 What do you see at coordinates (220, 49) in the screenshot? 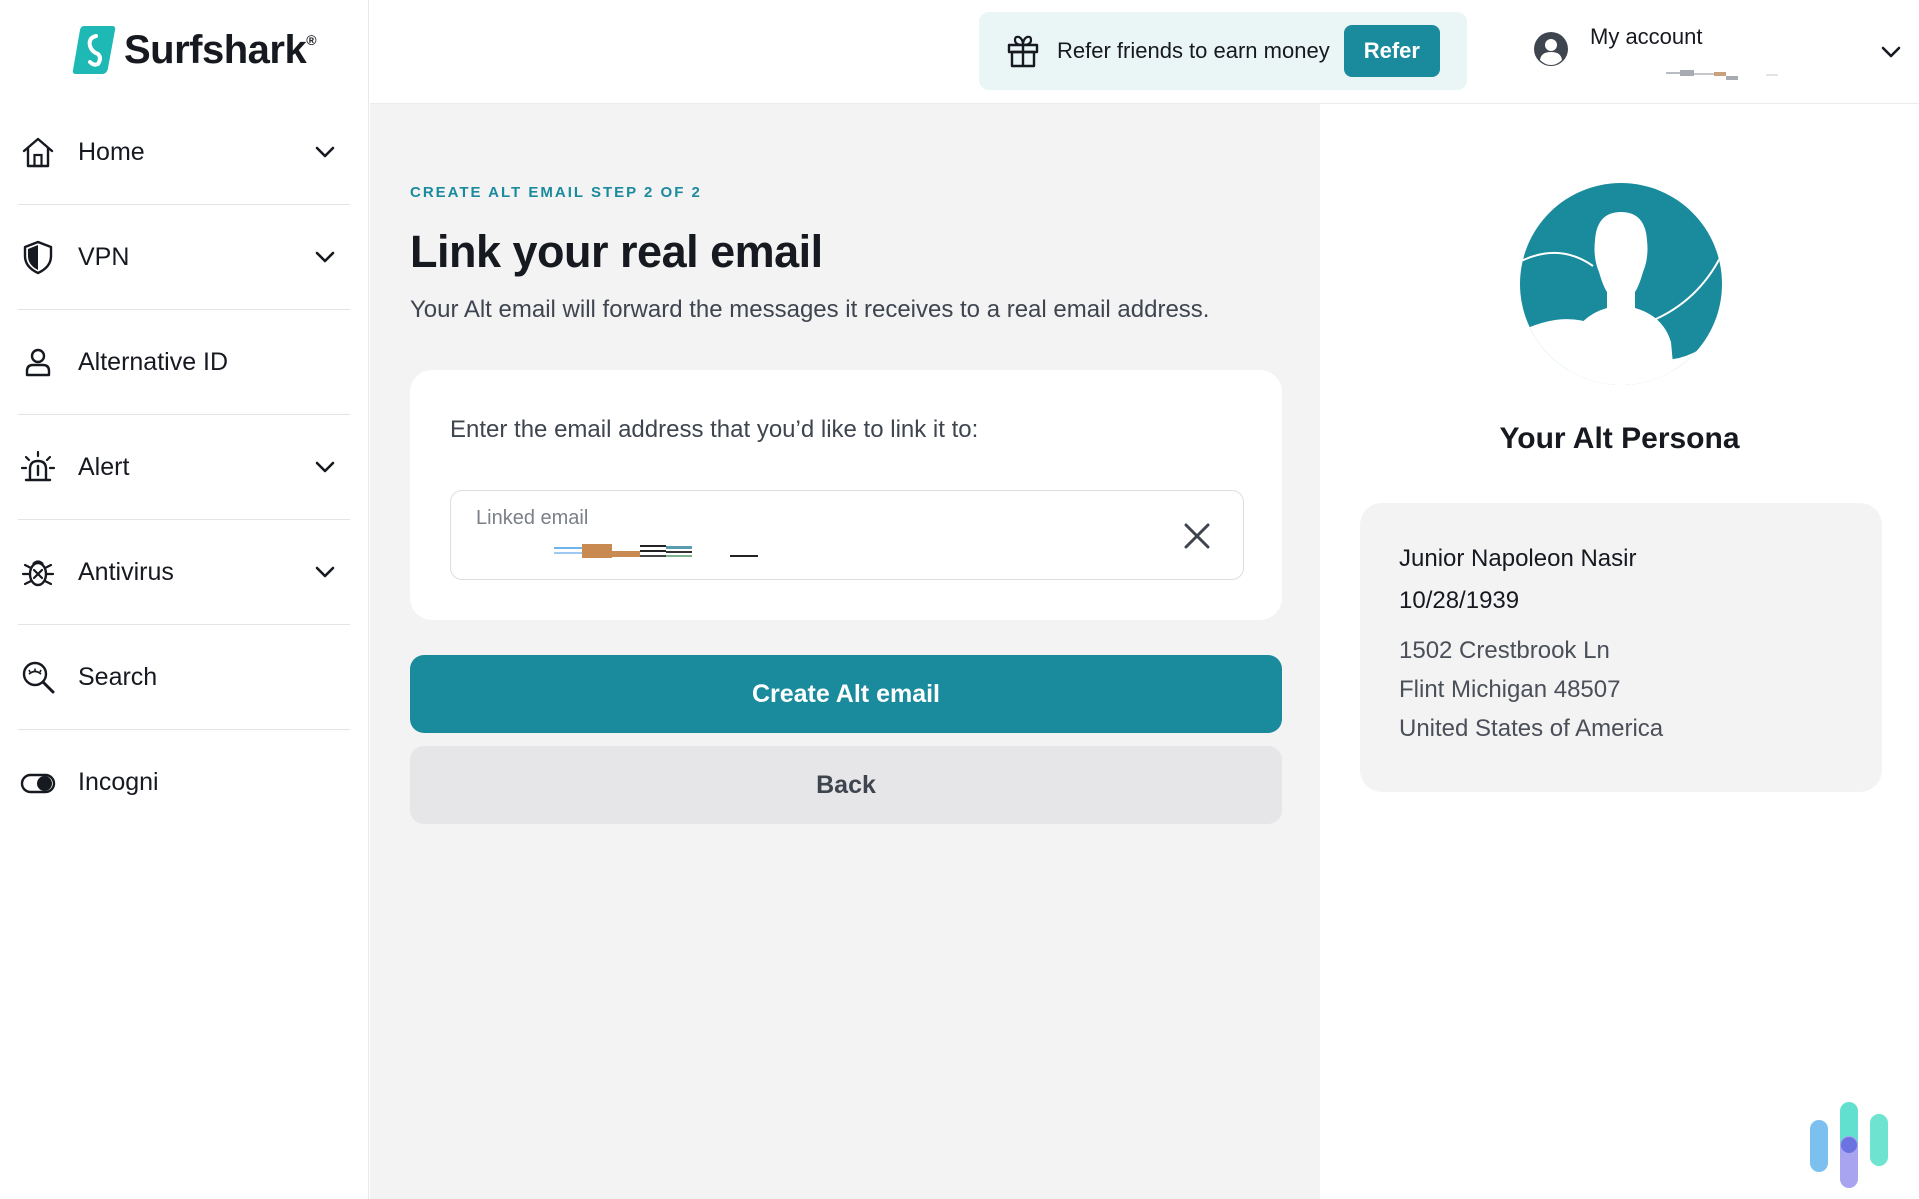
I see `brand-name: Surfshark®` at bounding box center [220, 49].